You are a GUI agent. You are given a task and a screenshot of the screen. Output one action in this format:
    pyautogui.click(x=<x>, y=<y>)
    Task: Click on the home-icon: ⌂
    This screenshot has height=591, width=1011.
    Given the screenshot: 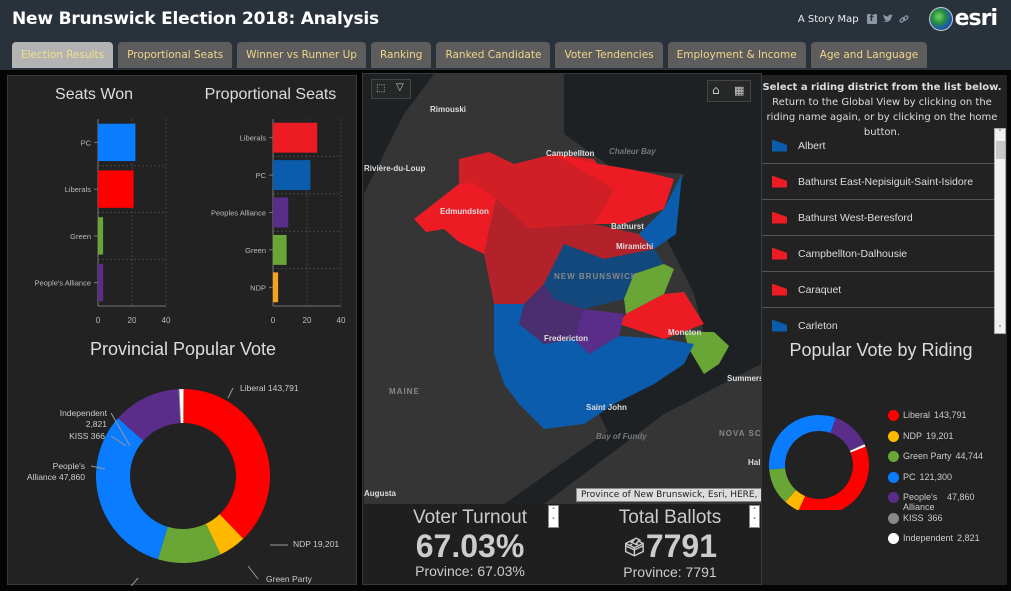 What is the action you would take?
    pyautogui.click(x=716, y=90)
    